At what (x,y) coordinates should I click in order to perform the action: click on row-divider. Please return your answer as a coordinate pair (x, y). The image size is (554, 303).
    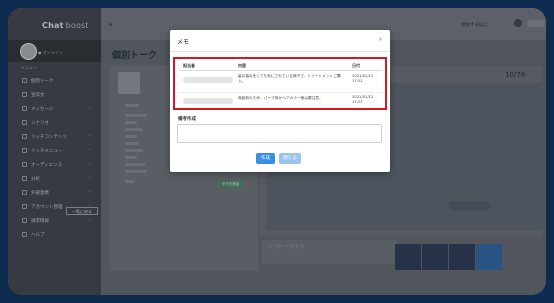
    Looking at the image, I should click on (281, 92).